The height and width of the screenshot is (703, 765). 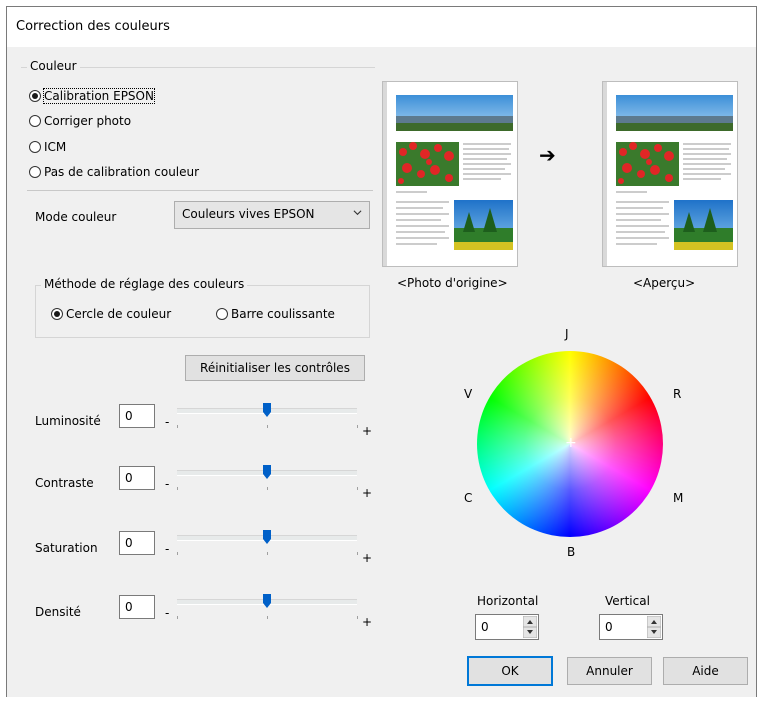 I want to click on wheel-label-top: J, so click(x=567, y=334).